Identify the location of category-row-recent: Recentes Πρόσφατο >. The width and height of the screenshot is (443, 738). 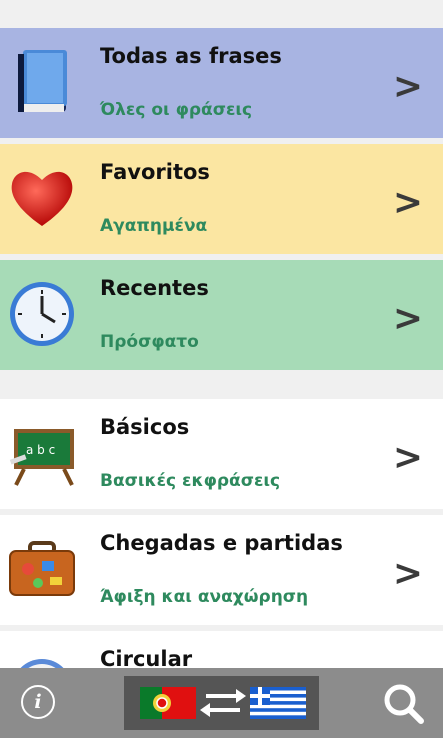
(221, 315).